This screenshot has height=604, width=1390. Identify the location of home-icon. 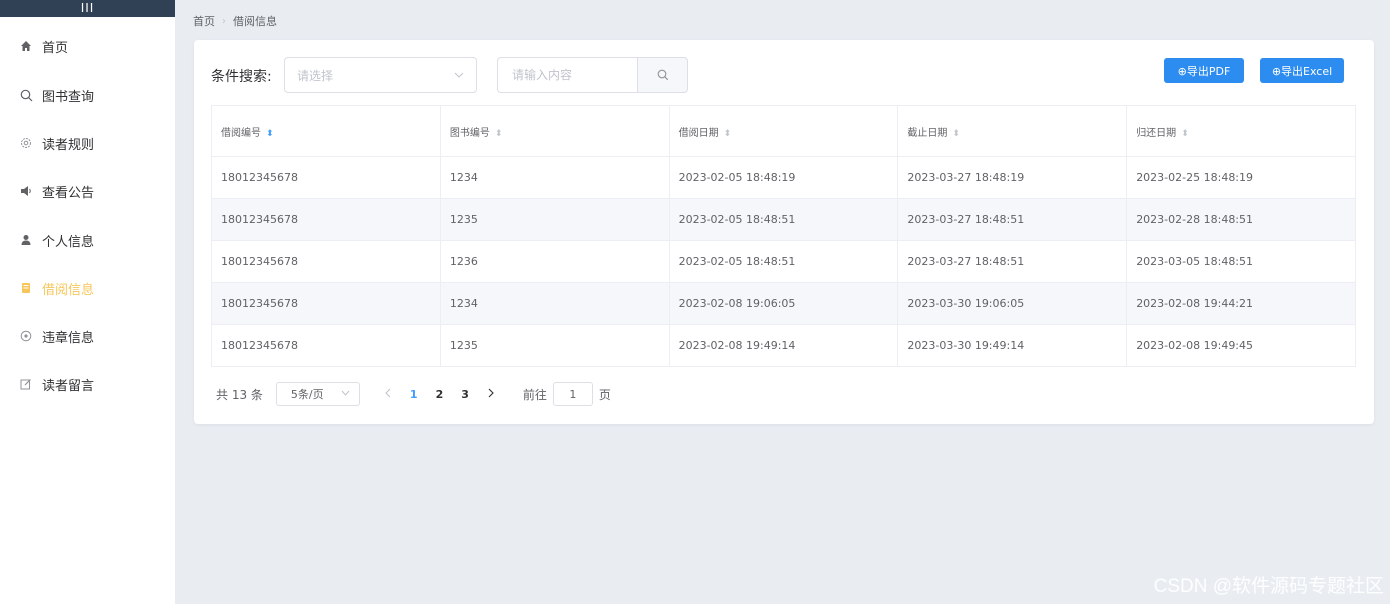
(26, 46).